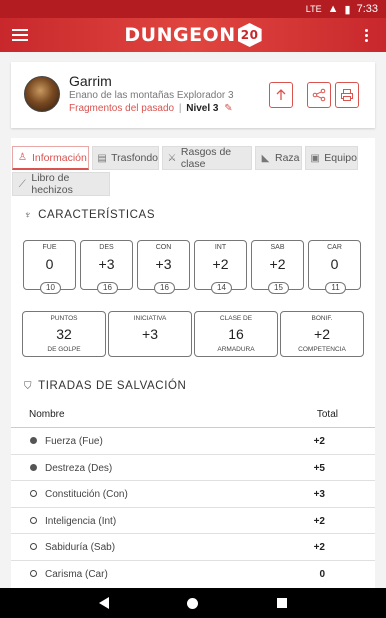 This screenshot has height=618, width=386. Describe the element at coordinates (249, 35) in the screenshot. I see `d20-icon: 20` at that location.